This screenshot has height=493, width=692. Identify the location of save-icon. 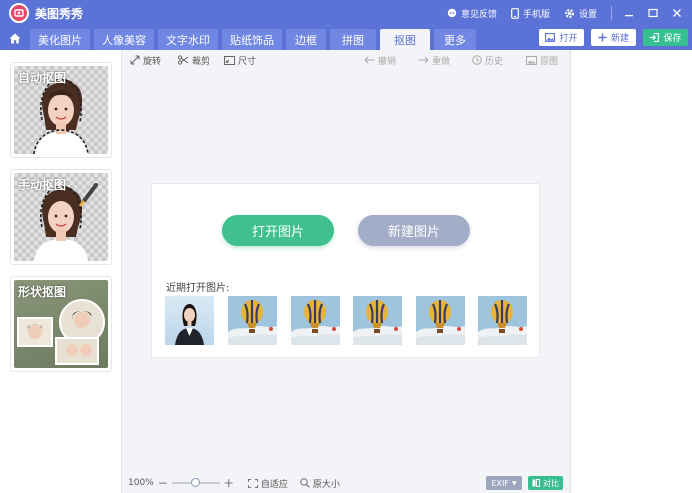
(654, 37).